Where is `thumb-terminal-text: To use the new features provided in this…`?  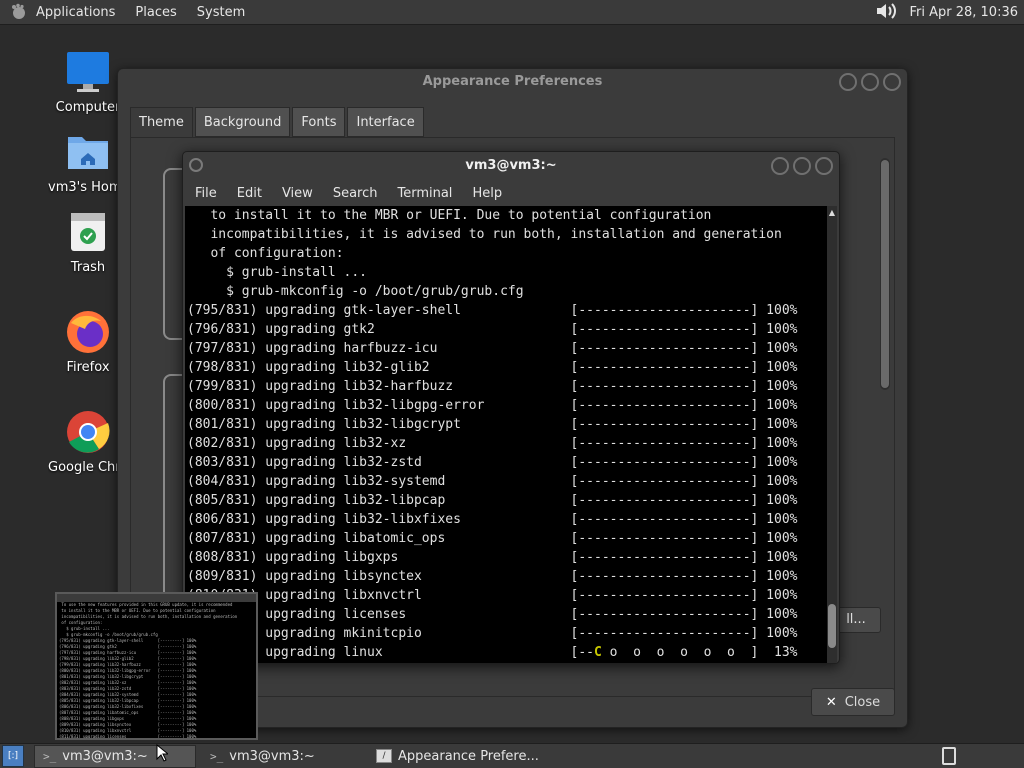
thumb-terminal-text: To use the new features provided in this… is located at coordinates (156, 670).